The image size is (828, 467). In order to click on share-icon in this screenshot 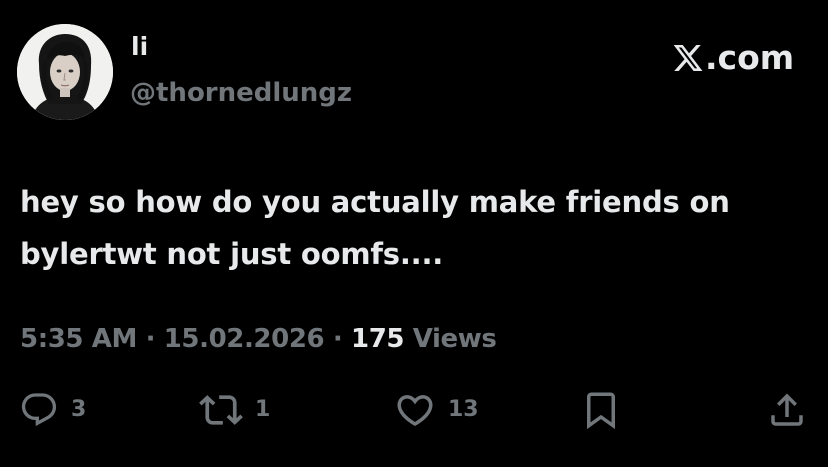, I will do `click(787, 409)`.